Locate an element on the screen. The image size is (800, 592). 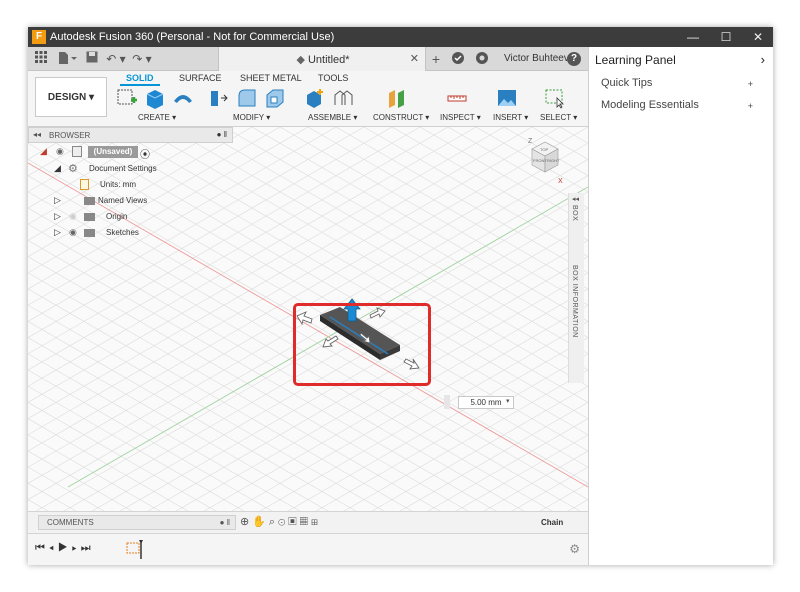
expand-panel-icon: ◂◂ is located at coordinates (575, 199).